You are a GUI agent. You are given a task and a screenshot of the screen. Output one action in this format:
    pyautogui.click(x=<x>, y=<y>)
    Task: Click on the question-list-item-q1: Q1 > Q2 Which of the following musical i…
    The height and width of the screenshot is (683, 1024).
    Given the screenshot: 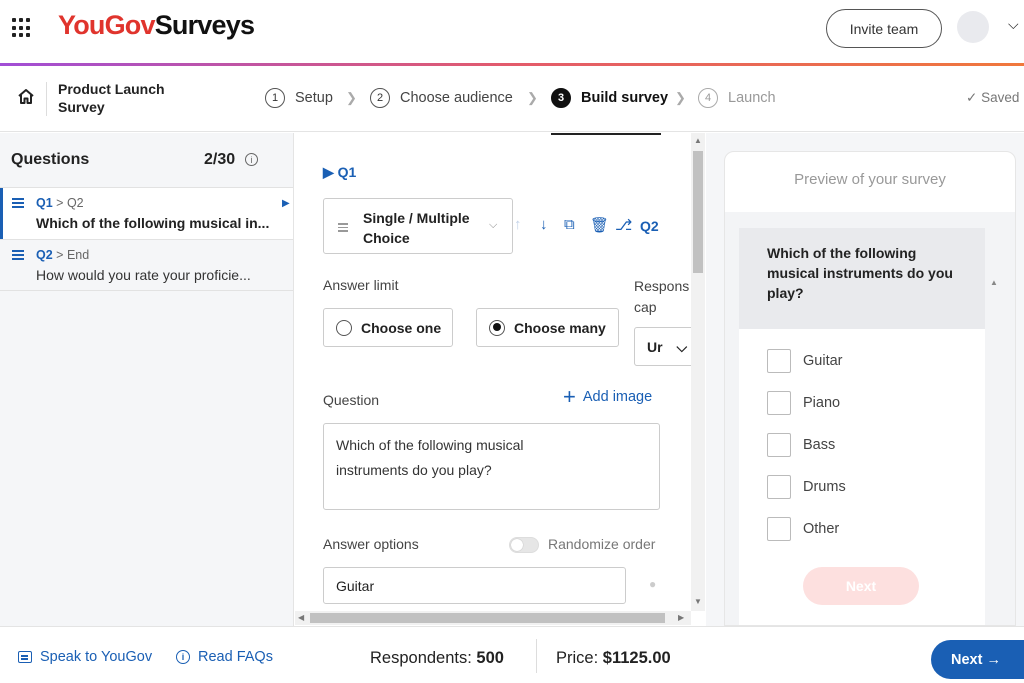 What is the action you would take?
    pyautogui.click(x=146, y=213)
    